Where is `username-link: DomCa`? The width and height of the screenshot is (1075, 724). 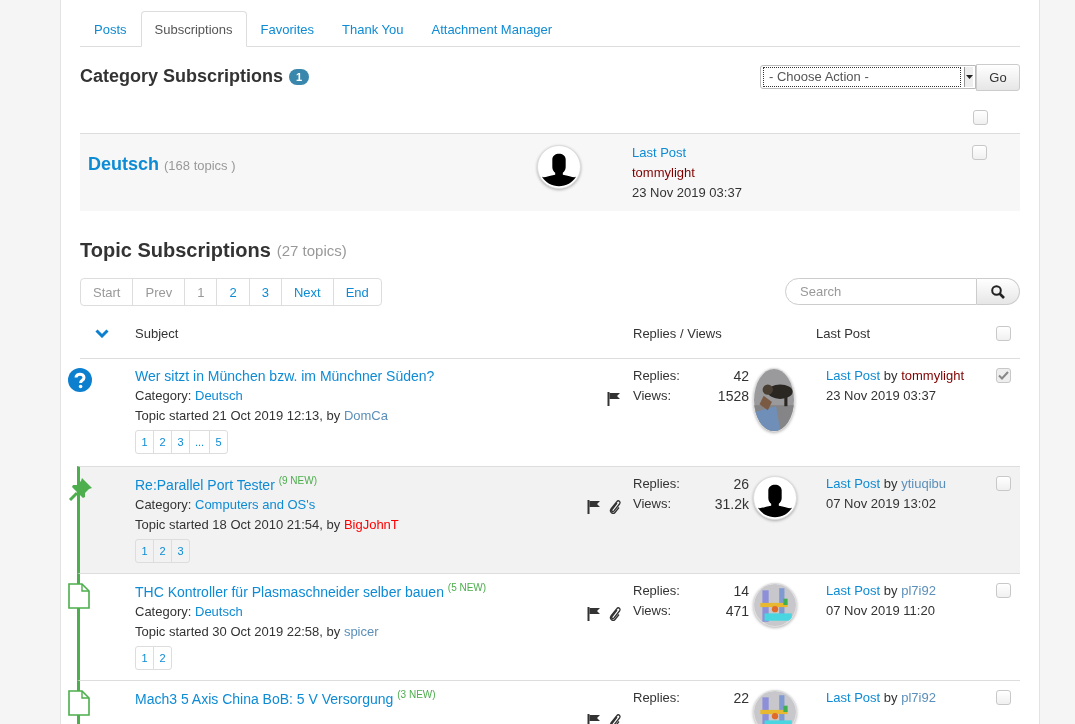 username-link: DomCa is located at coordinates (365, 415).